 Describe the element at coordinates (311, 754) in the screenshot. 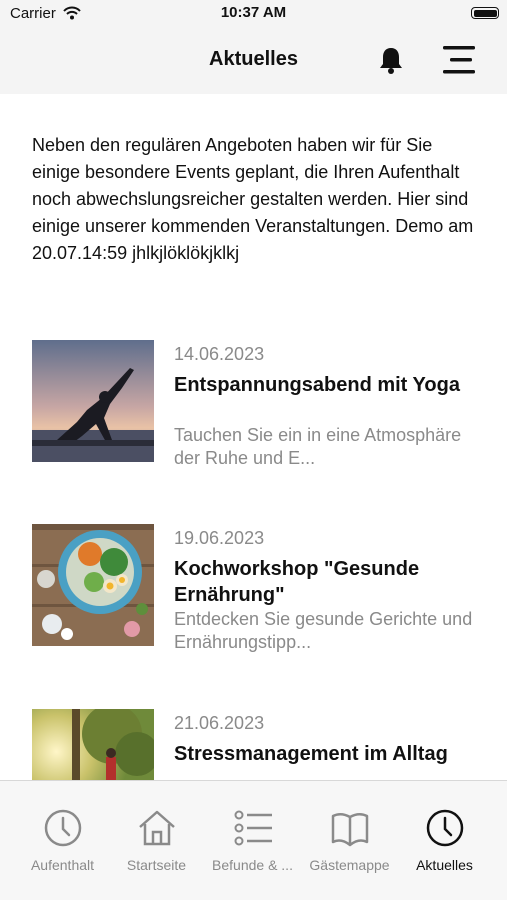

I see `event-title: Stressmanagement im Alltag` at that location.